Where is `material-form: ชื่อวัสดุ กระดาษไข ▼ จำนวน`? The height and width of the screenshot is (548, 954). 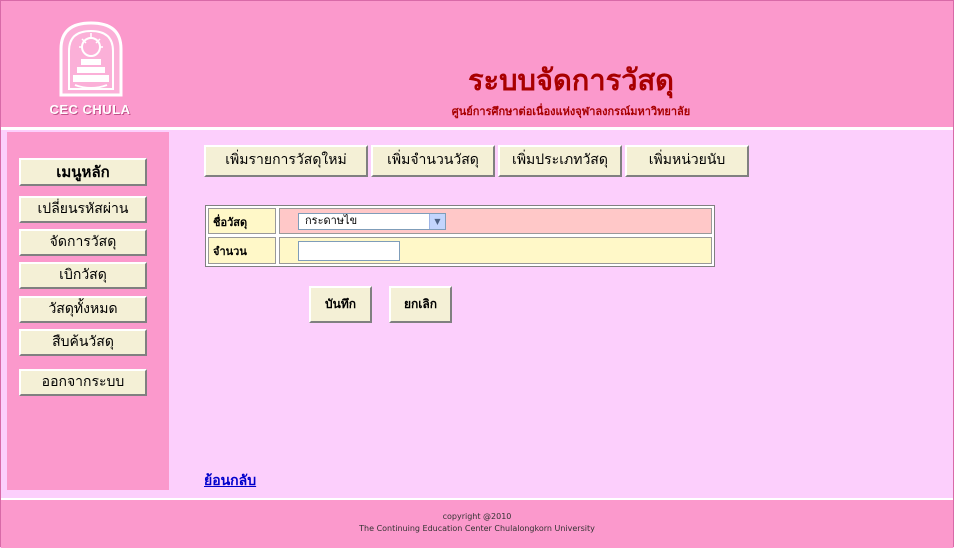
material-form: ชื่อวัสดุ กระดาษไข ▼ จำนวน is located at coordinates (460, 236).